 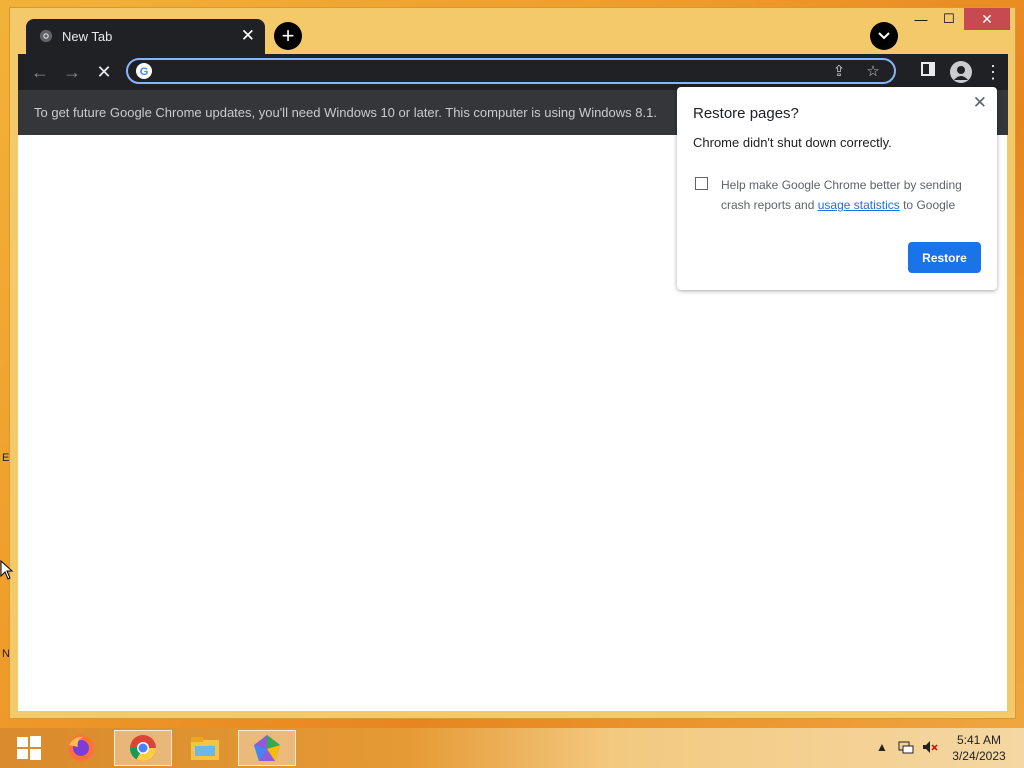 I want to click on app-icon, so click(x=267, y=748).